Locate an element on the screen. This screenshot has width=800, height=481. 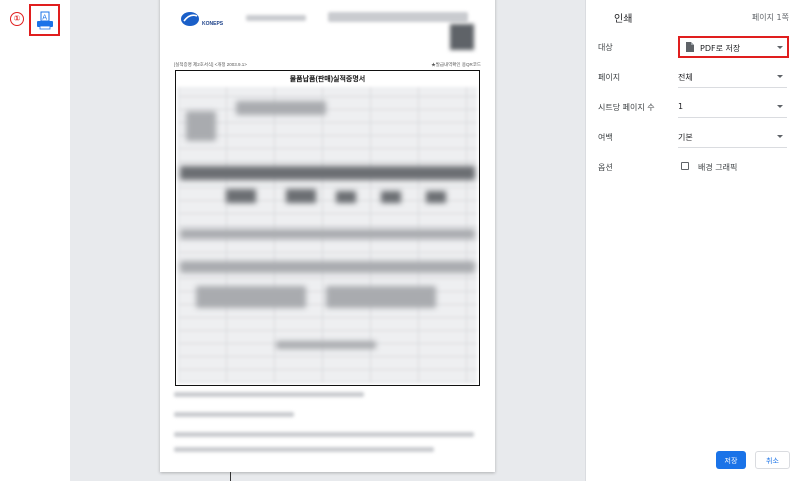
pages-value: 전체 is located at coordinates (685, 77).